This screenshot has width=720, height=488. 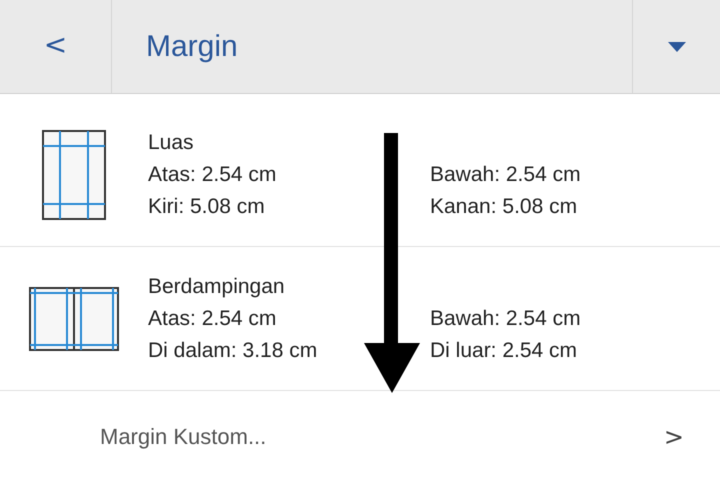 What do you see at coordinates (192, 47) in the screenshot?
I see `page-title: Margin` at bounding box center [192, 47].